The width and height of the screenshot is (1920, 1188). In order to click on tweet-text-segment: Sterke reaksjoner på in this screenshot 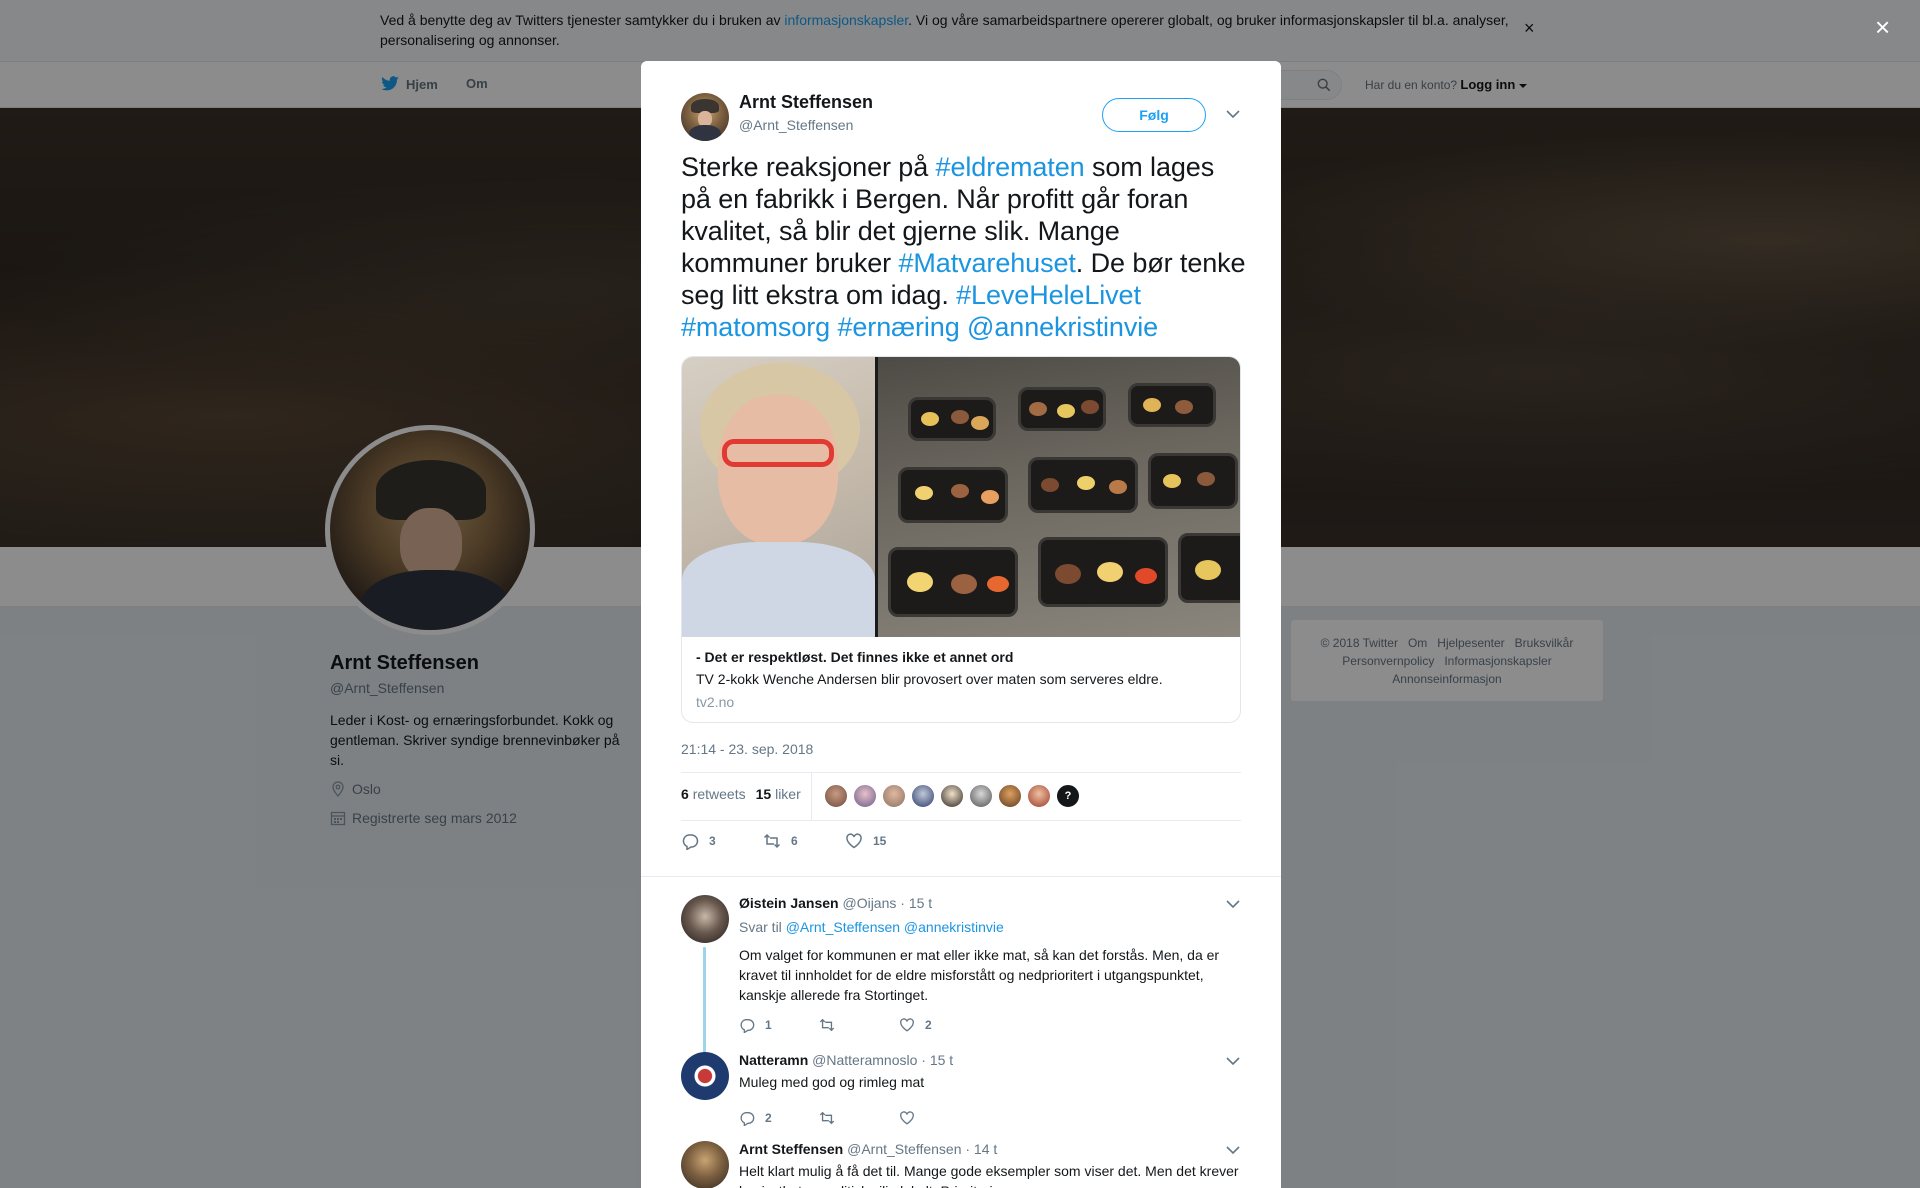, I will do `click(808, 167)`.